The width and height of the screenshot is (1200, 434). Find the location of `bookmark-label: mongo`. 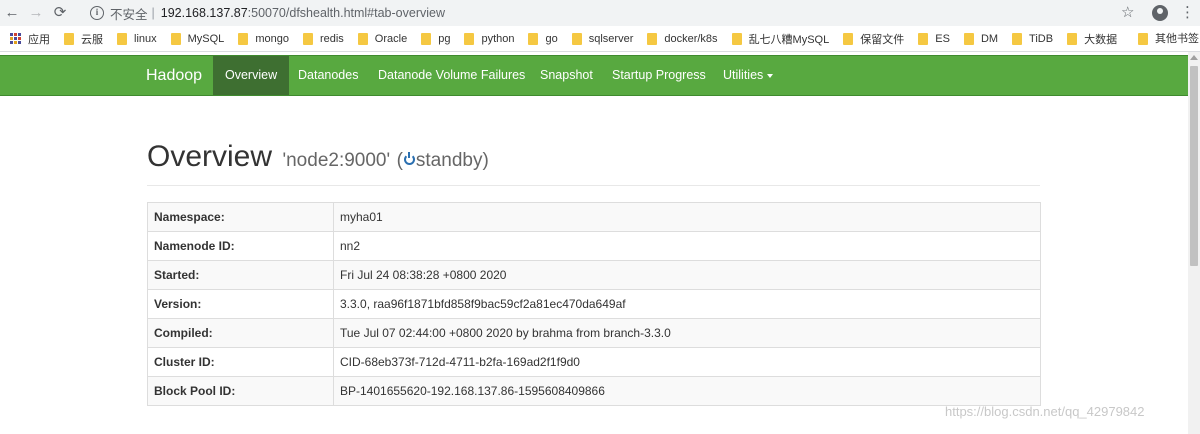

bookmark-label: mongo is located at coordinates (272, 38).